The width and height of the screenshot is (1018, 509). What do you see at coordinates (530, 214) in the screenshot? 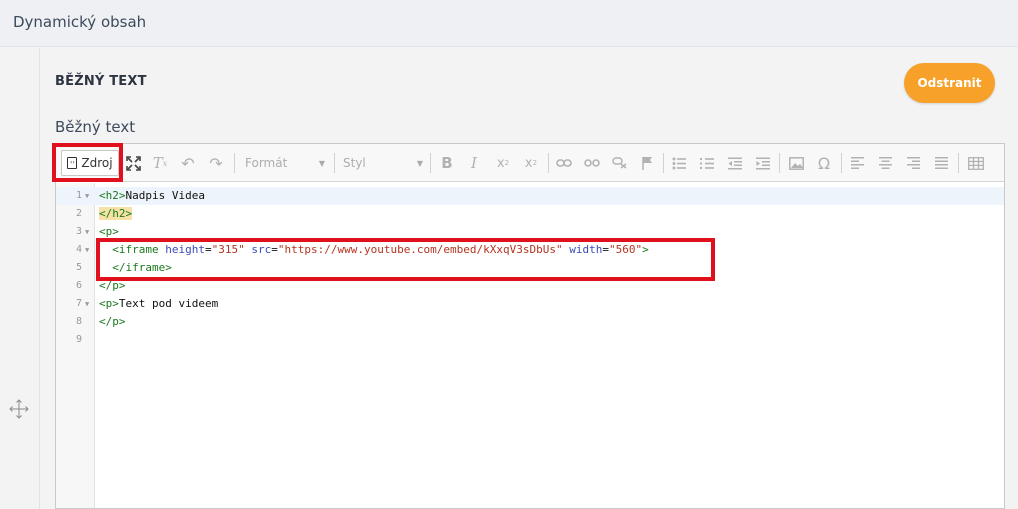
I see `code-line: 2 </h2>` at bounding box center [530, 214].